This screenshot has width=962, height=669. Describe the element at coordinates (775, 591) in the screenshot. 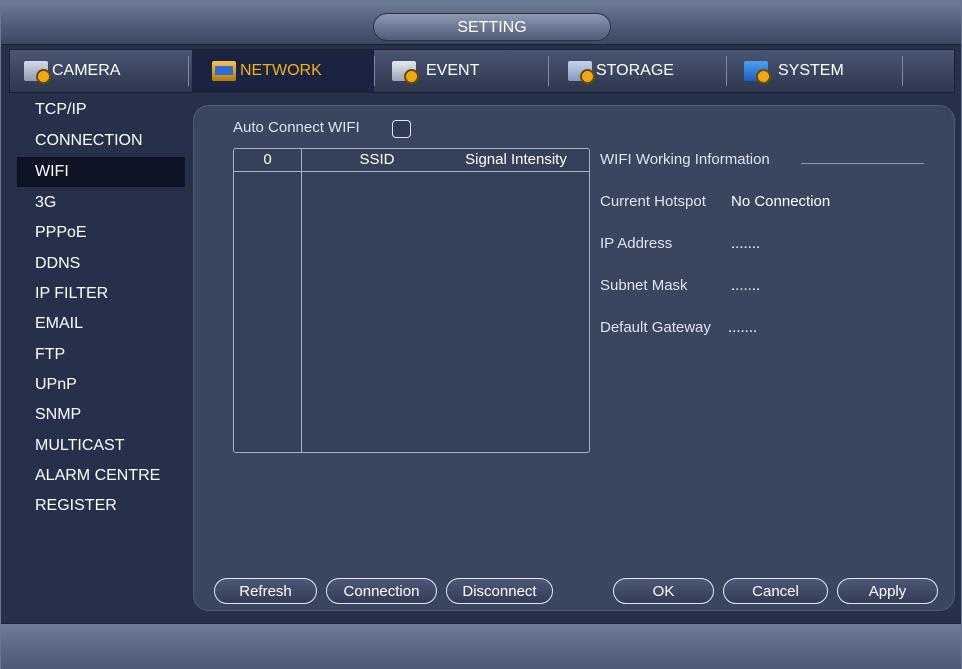

I see `cancel-button: Cancel` at that location.